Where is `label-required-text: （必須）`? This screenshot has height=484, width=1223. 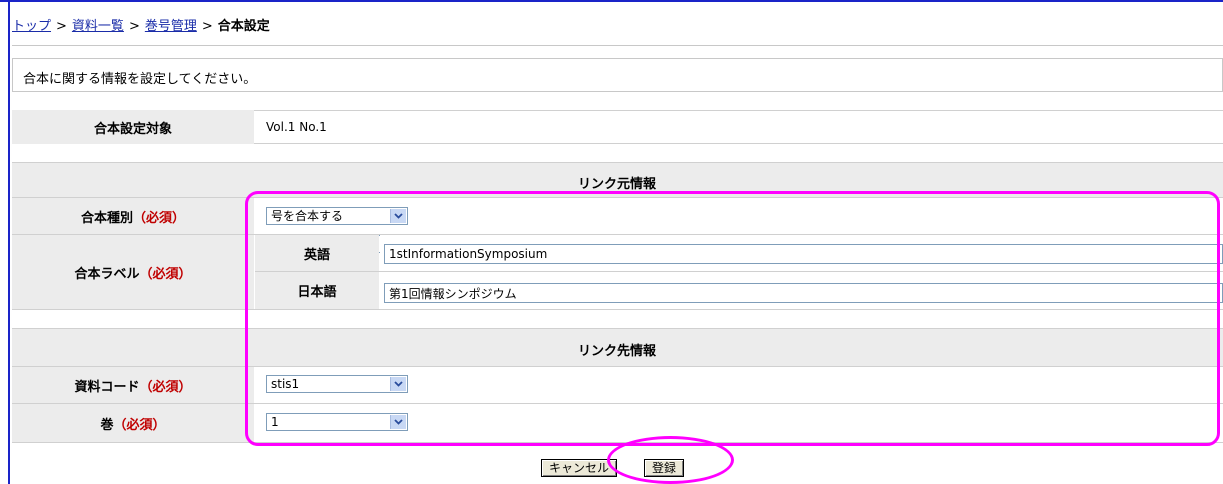 label-required-text: （必須） is located at coordinates (165, 274).